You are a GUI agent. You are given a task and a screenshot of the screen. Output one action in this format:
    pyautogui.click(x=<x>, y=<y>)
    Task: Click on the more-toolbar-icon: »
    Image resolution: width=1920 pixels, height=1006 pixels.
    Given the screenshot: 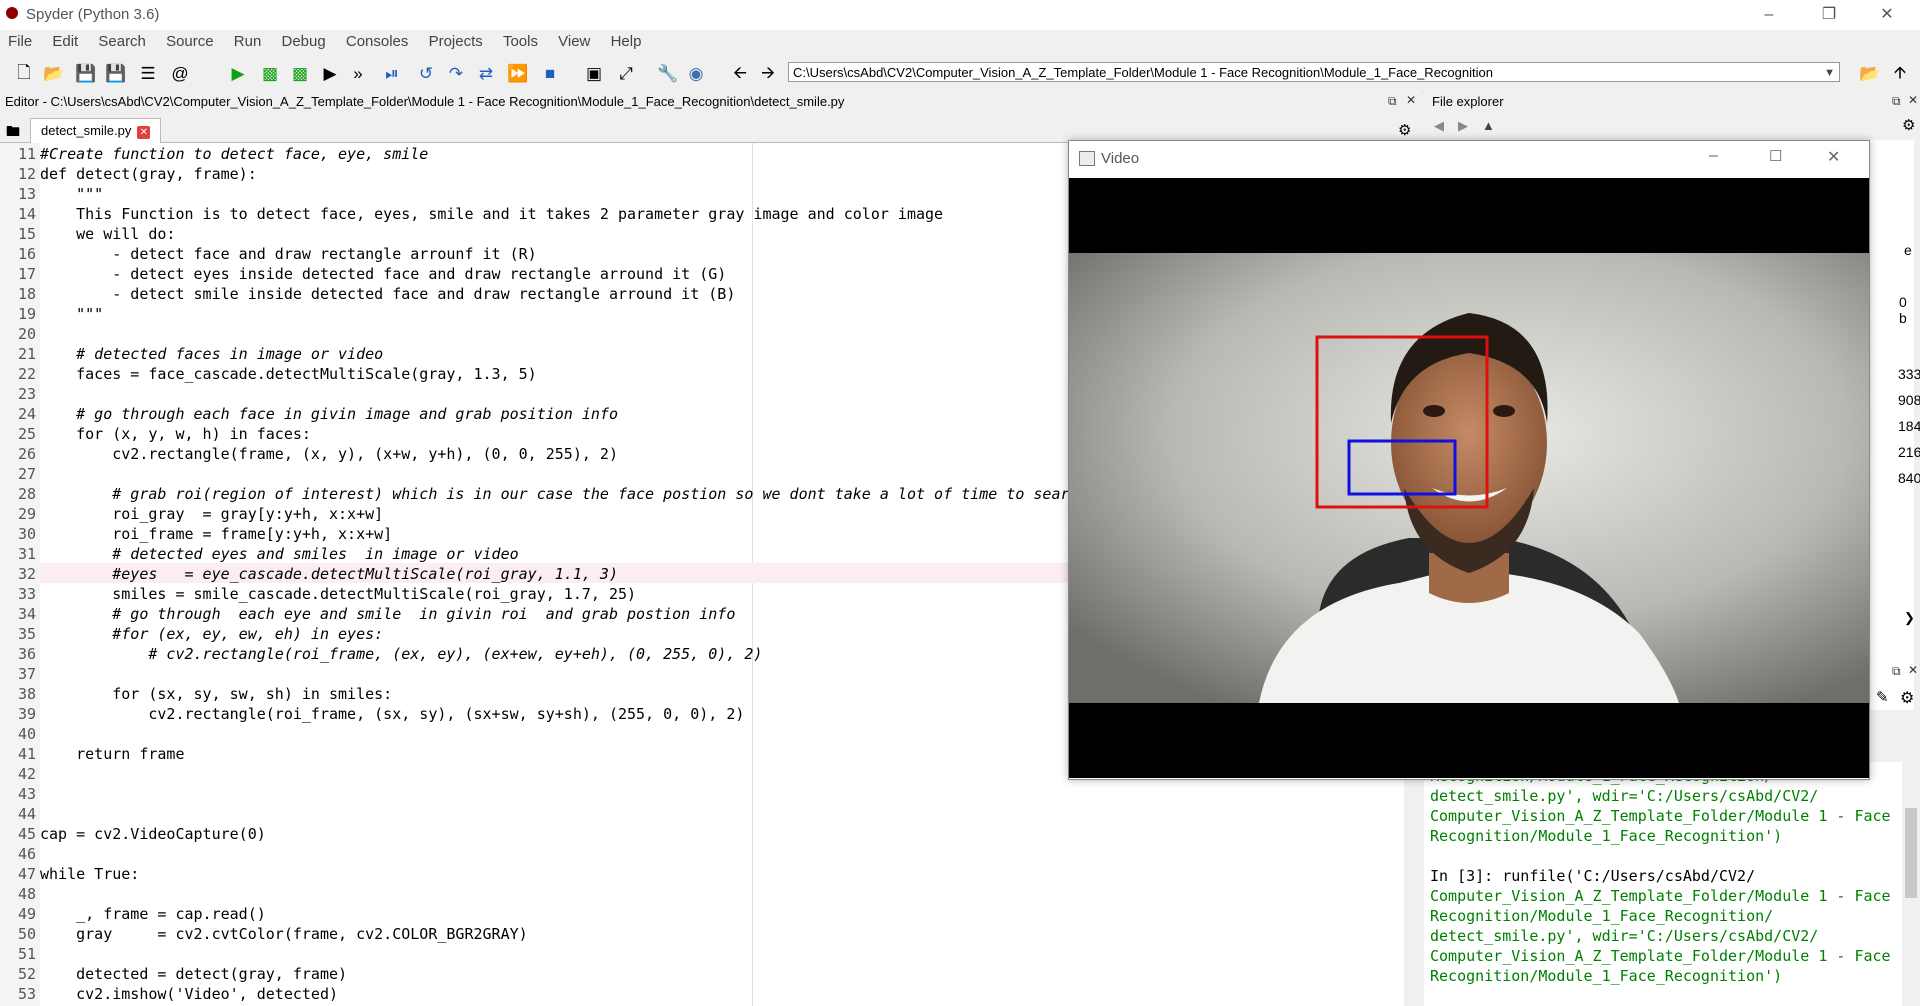 What is the action you would take?
    pyautogui.click(x=358, y=74)
    